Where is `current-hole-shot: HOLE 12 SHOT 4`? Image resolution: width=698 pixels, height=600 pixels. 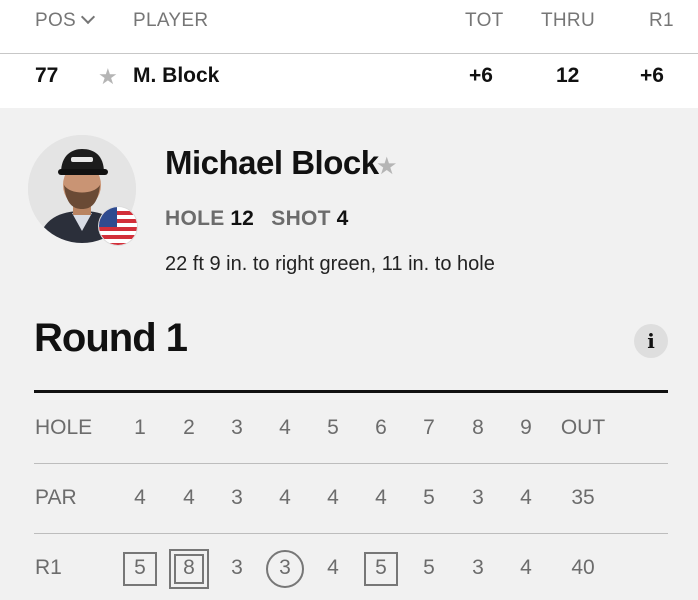 current-hole-shot: HOLE 12 SHOT 4 is located at coordinates (256, 219).